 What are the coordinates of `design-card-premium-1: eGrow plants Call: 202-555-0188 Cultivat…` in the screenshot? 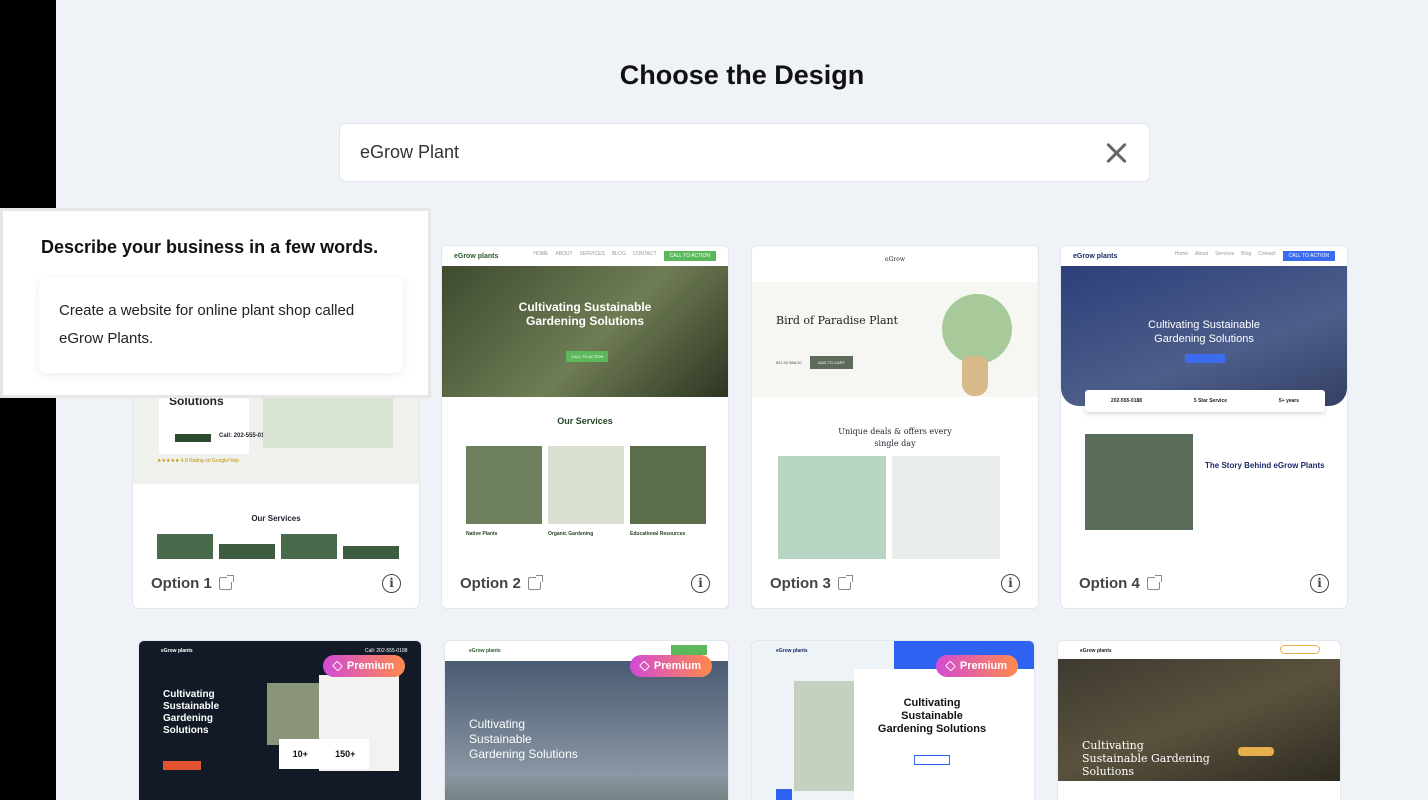 It's located at (280, 720).